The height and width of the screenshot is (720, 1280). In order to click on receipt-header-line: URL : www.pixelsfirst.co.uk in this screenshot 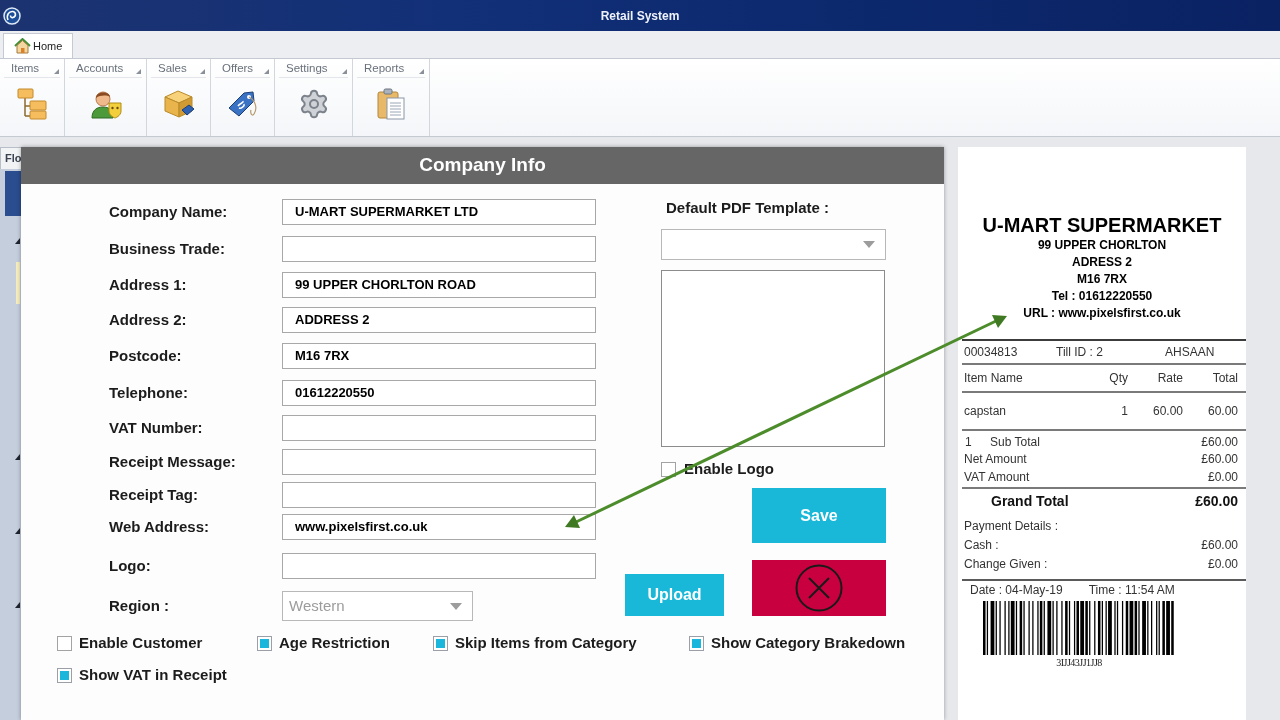, I will do `click(1102, 313)`.